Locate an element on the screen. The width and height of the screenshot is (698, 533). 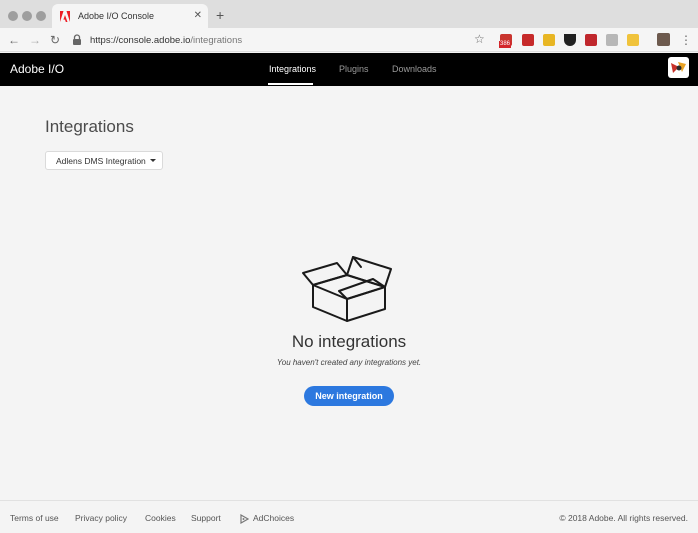
lastpass-extension-icon is located at coordinates (528, 40).